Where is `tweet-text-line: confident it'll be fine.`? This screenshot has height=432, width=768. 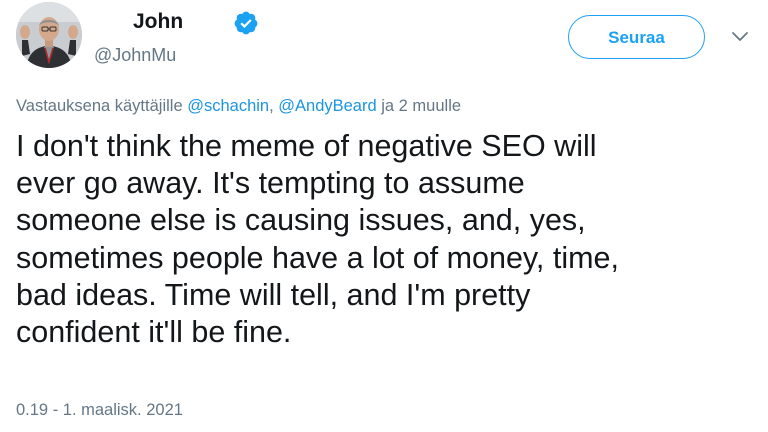 tweet-text-line: confident it'll be fine. is located at coordinates (154, 332).